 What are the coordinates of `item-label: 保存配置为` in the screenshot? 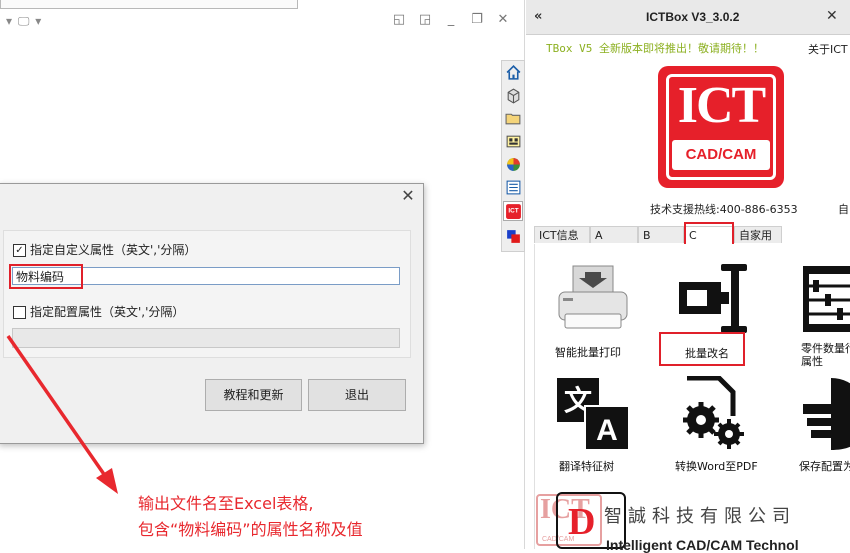 It's located at (824, 466).